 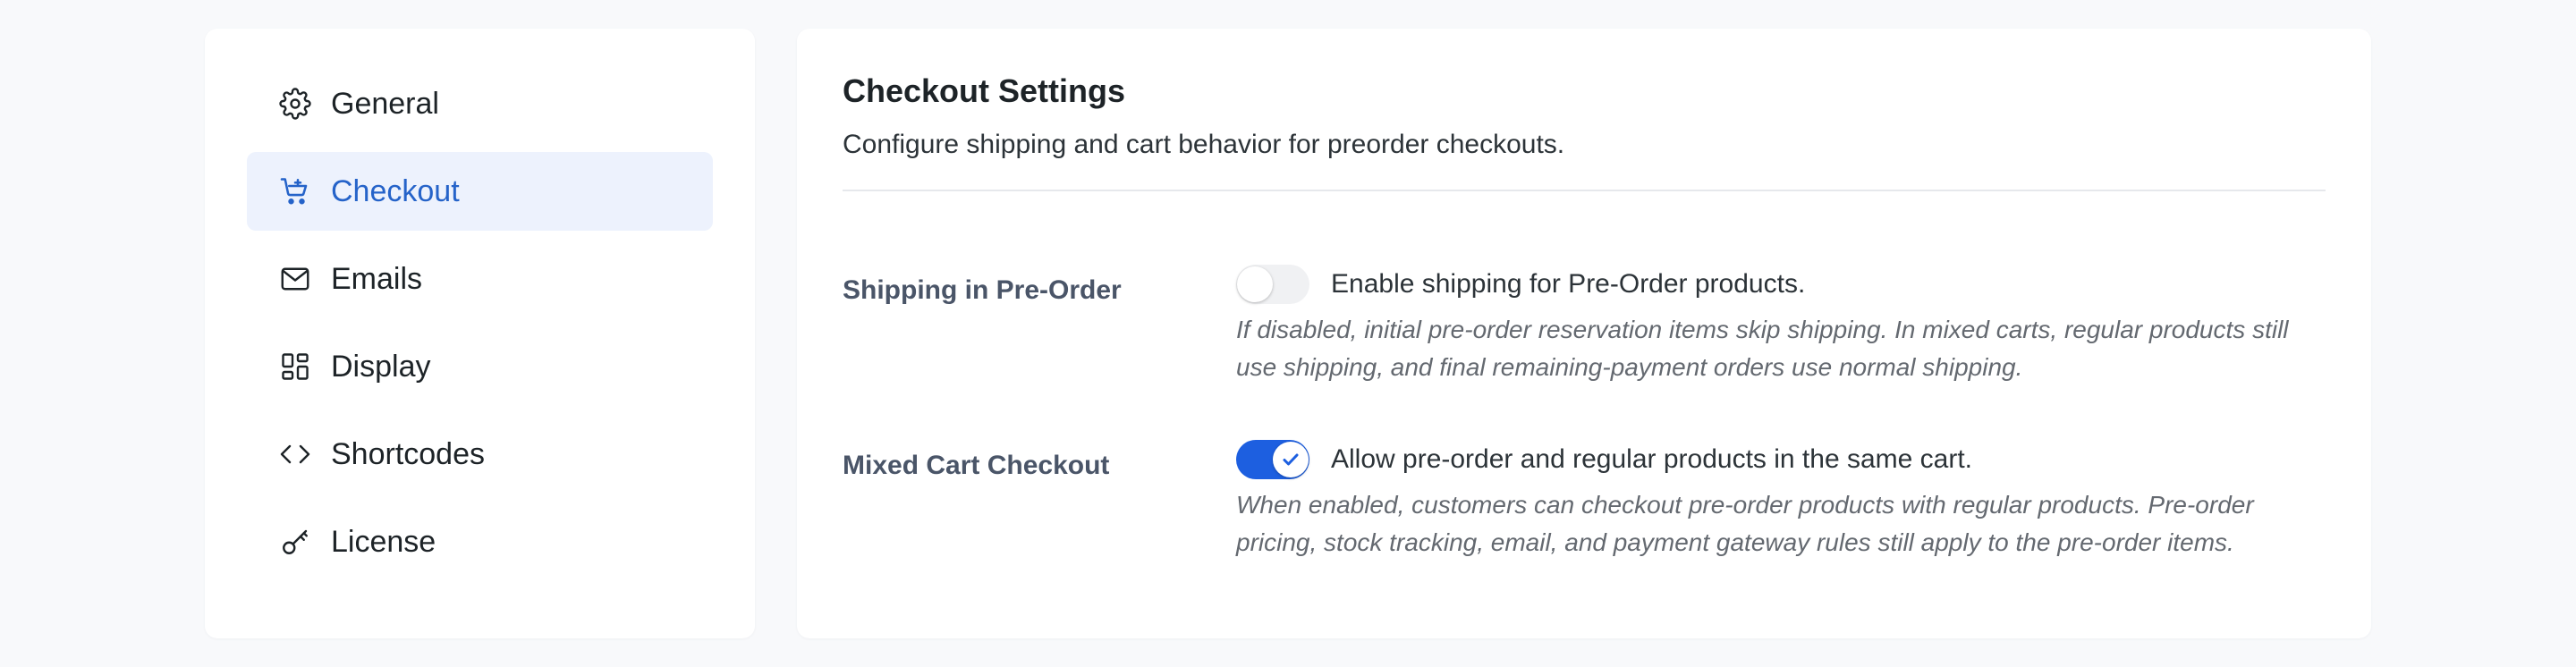 What do you see at coordinates (383, 541) in the screenshot?
I see `sidebar-item-label: License` at bounding box center [383, 541].